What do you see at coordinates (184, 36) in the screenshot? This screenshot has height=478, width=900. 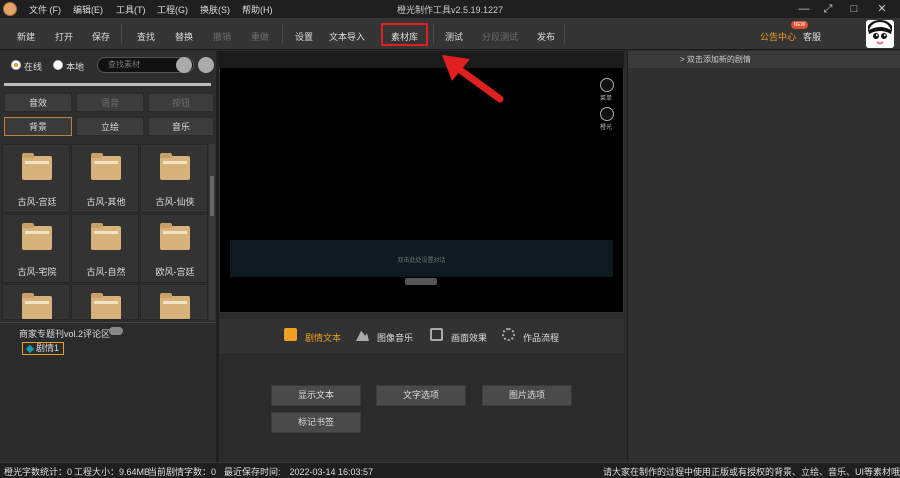 I see `replace-button: 替换` at bounding box center [184, 36].